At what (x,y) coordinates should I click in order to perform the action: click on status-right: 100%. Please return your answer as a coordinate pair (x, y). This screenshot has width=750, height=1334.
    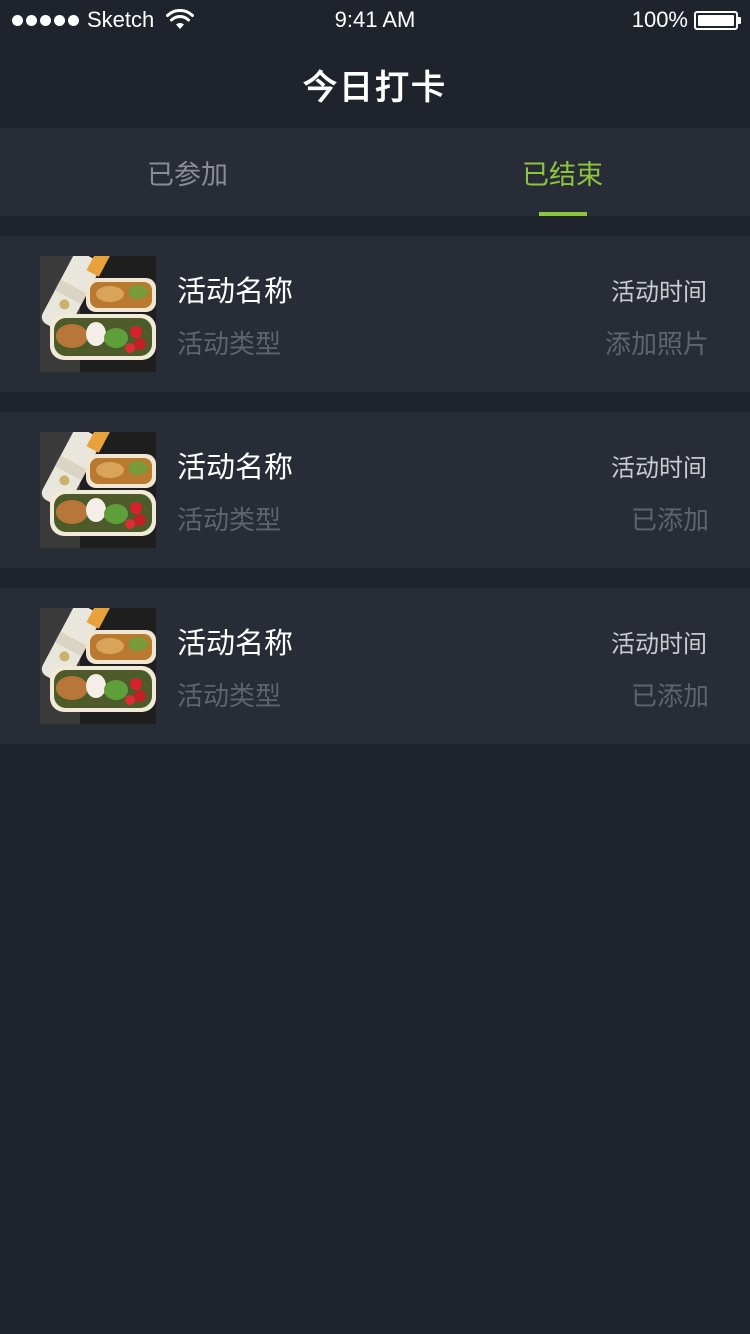
    Looking at the image, I should click on (686, 20).